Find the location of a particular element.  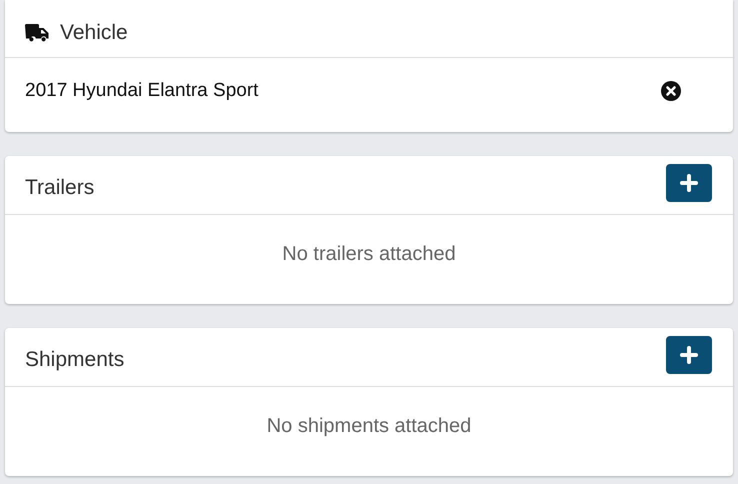

close-icon is located at coordinates (671, 91).